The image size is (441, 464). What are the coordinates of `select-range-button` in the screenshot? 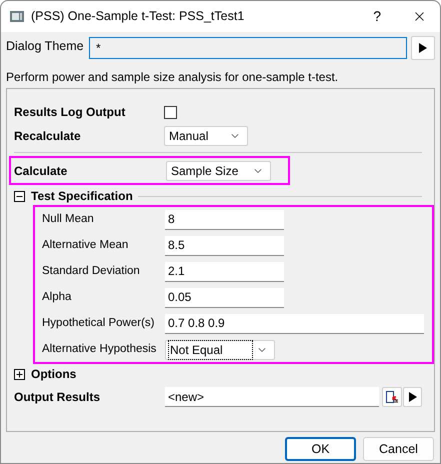 It's located at (392, 397).